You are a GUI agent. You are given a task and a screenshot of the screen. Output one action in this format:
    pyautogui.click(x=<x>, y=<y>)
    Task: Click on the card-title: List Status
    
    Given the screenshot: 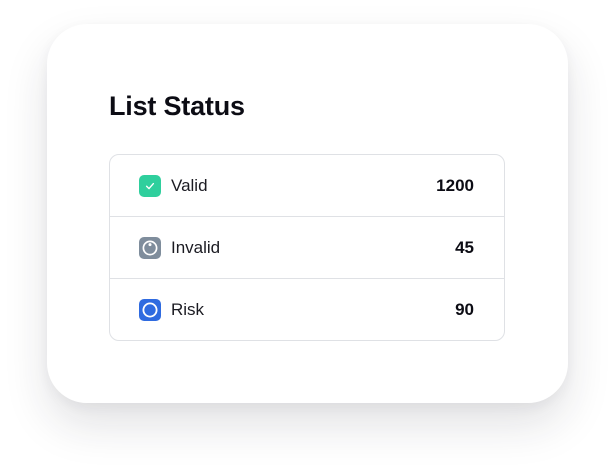 What is the action you would take?
    pyautogui.click(x=177, y=106)
    